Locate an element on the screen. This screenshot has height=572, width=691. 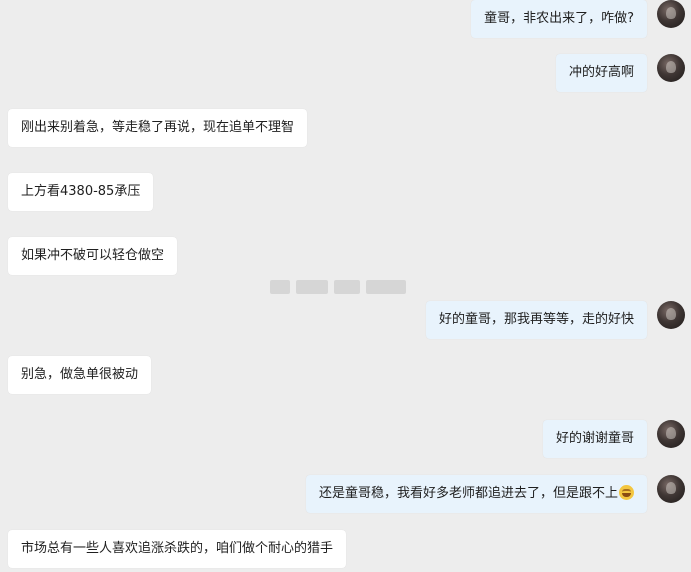
message-bubble: 好的童哥，那我再等等，走的好快 is located at coordinates (536, 320).